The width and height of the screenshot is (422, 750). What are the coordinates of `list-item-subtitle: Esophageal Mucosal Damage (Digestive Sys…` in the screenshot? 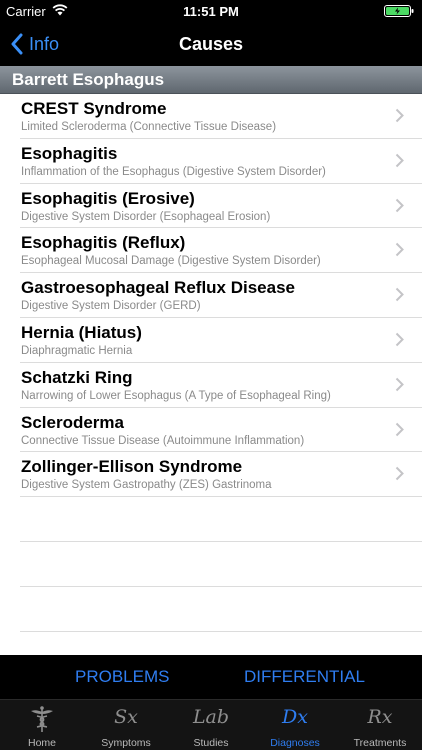 It's located at (171, 261).